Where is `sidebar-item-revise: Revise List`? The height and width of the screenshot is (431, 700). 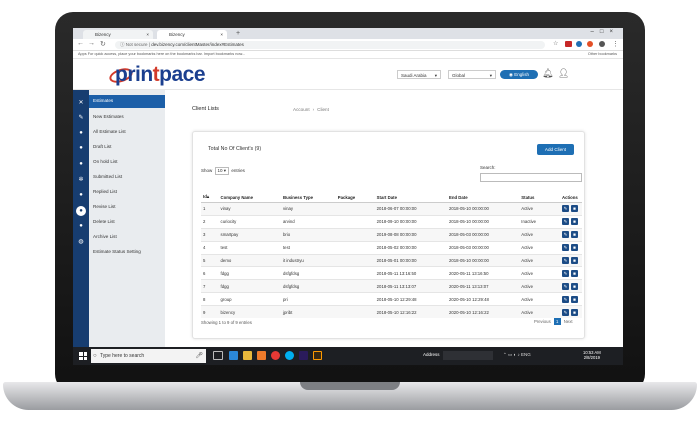 sidebar-item-revise: Revise List is located at coordinates (104, 207).